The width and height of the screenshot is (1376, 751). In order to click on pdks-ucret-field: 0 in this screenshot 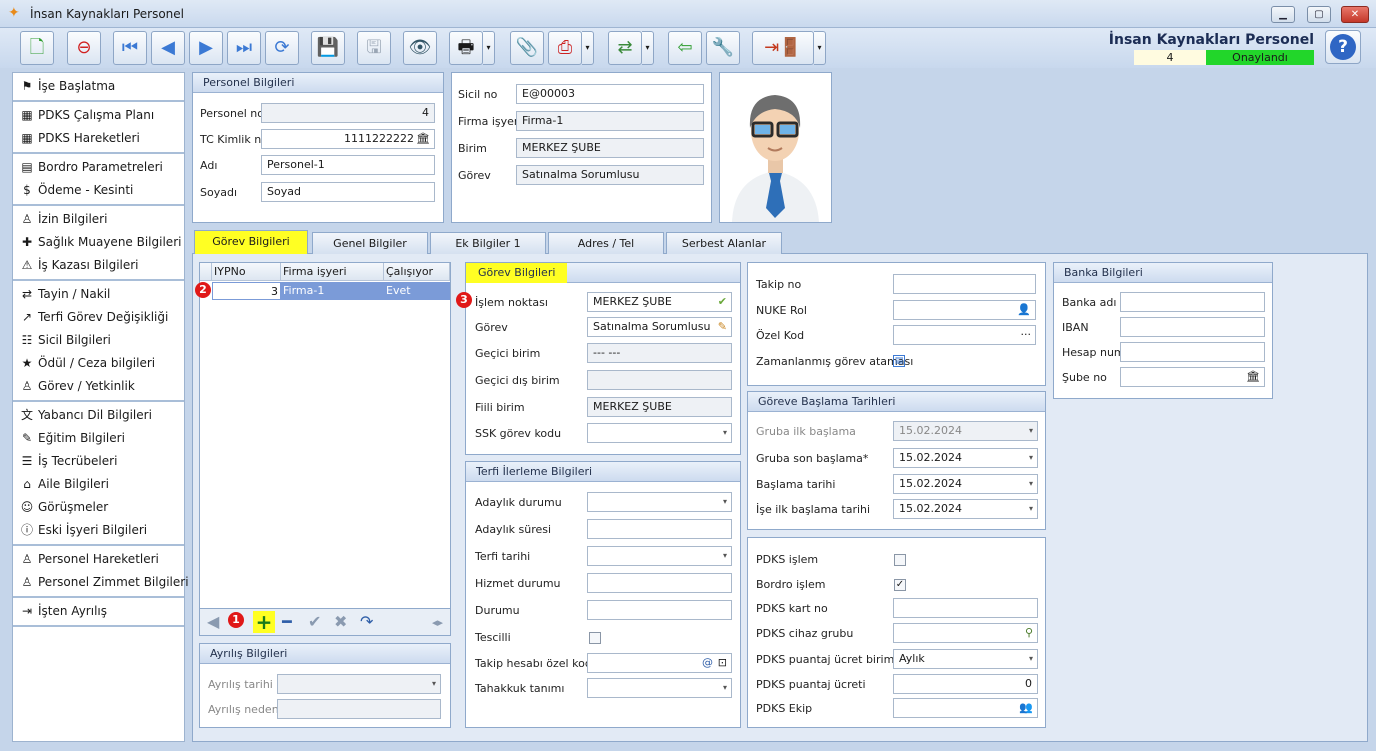, I will do `click(965, 684)`.